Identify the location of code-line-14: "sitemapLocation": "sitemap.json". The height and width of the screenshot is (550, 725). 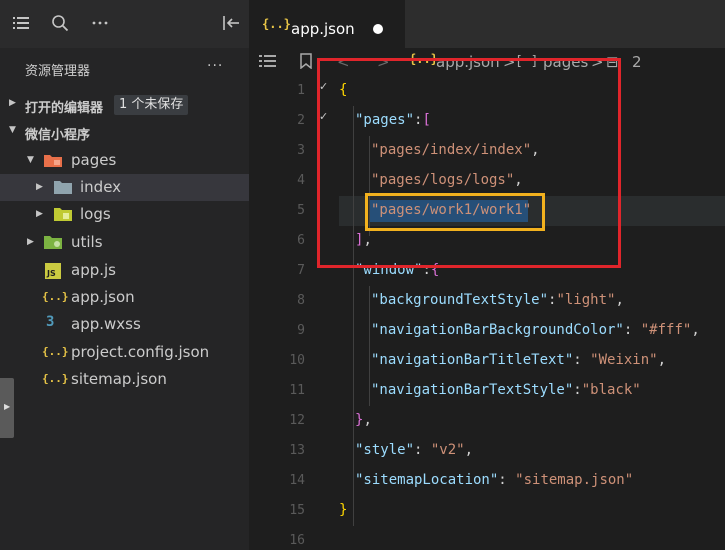
(494, 480).